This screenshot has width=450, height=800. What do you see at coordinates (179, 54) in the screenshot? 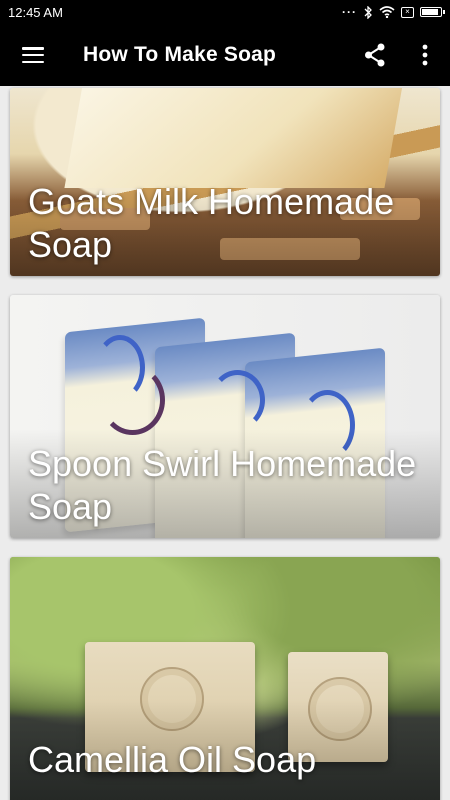
I see `app-title: How To Make Soap` at bounding box center [179, 54].